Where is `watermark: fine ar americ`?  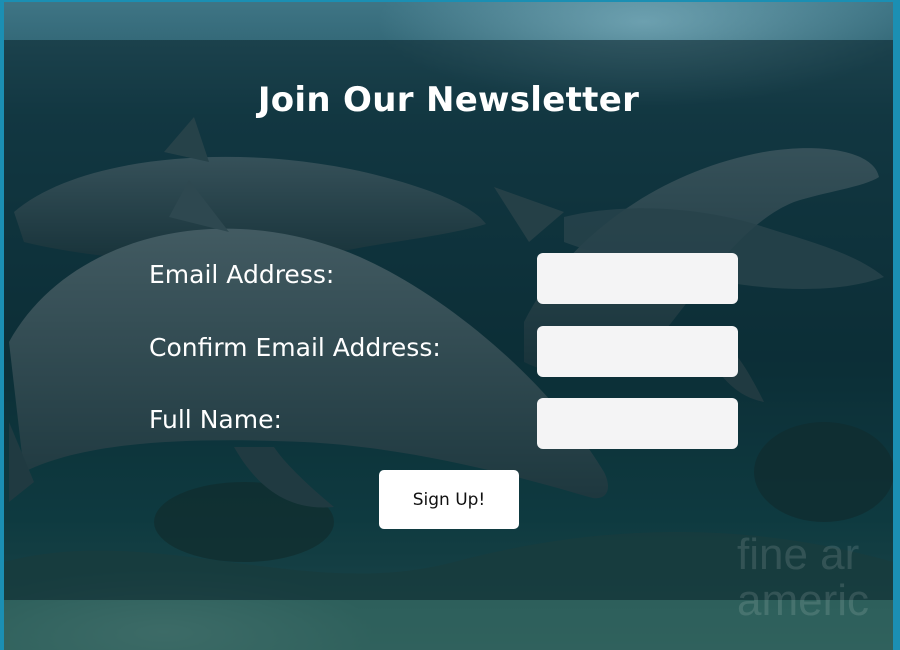
watermark: fine ar americ is located at coordinates (803, 578).